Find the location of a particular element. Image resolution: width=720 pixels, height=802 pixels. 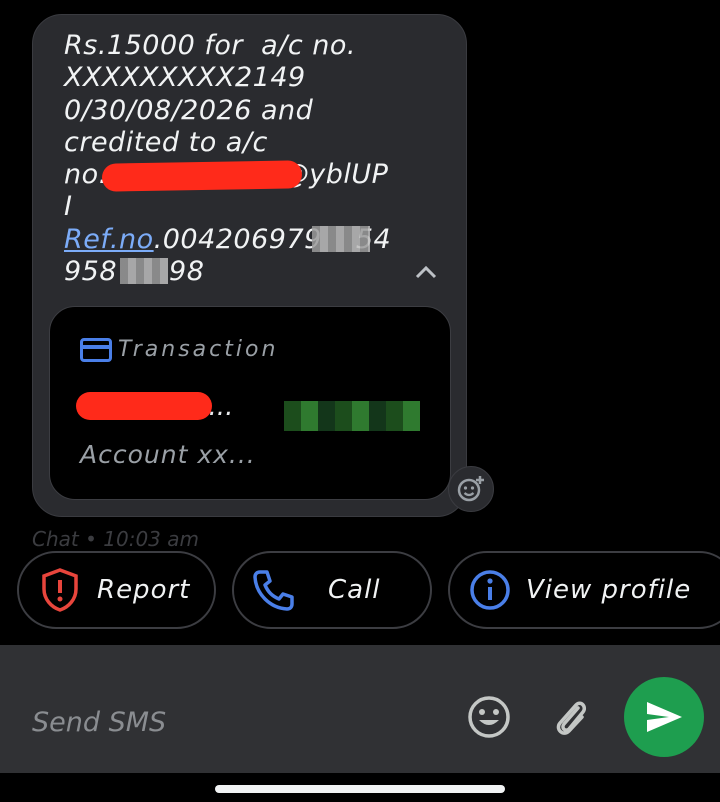

info-icon is located at coordinates (490, 590).